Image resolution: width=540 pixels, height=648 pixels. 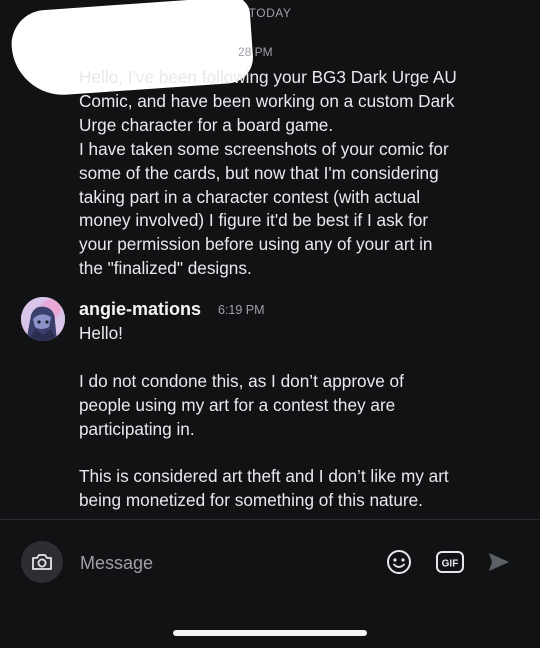 I want to click on camera-icon, so click(x=42, y=562).